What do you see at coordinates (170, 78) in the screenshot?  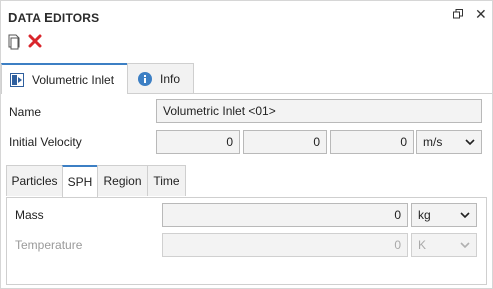 I see `tab-label: Info` at bounding box center [170, 78].